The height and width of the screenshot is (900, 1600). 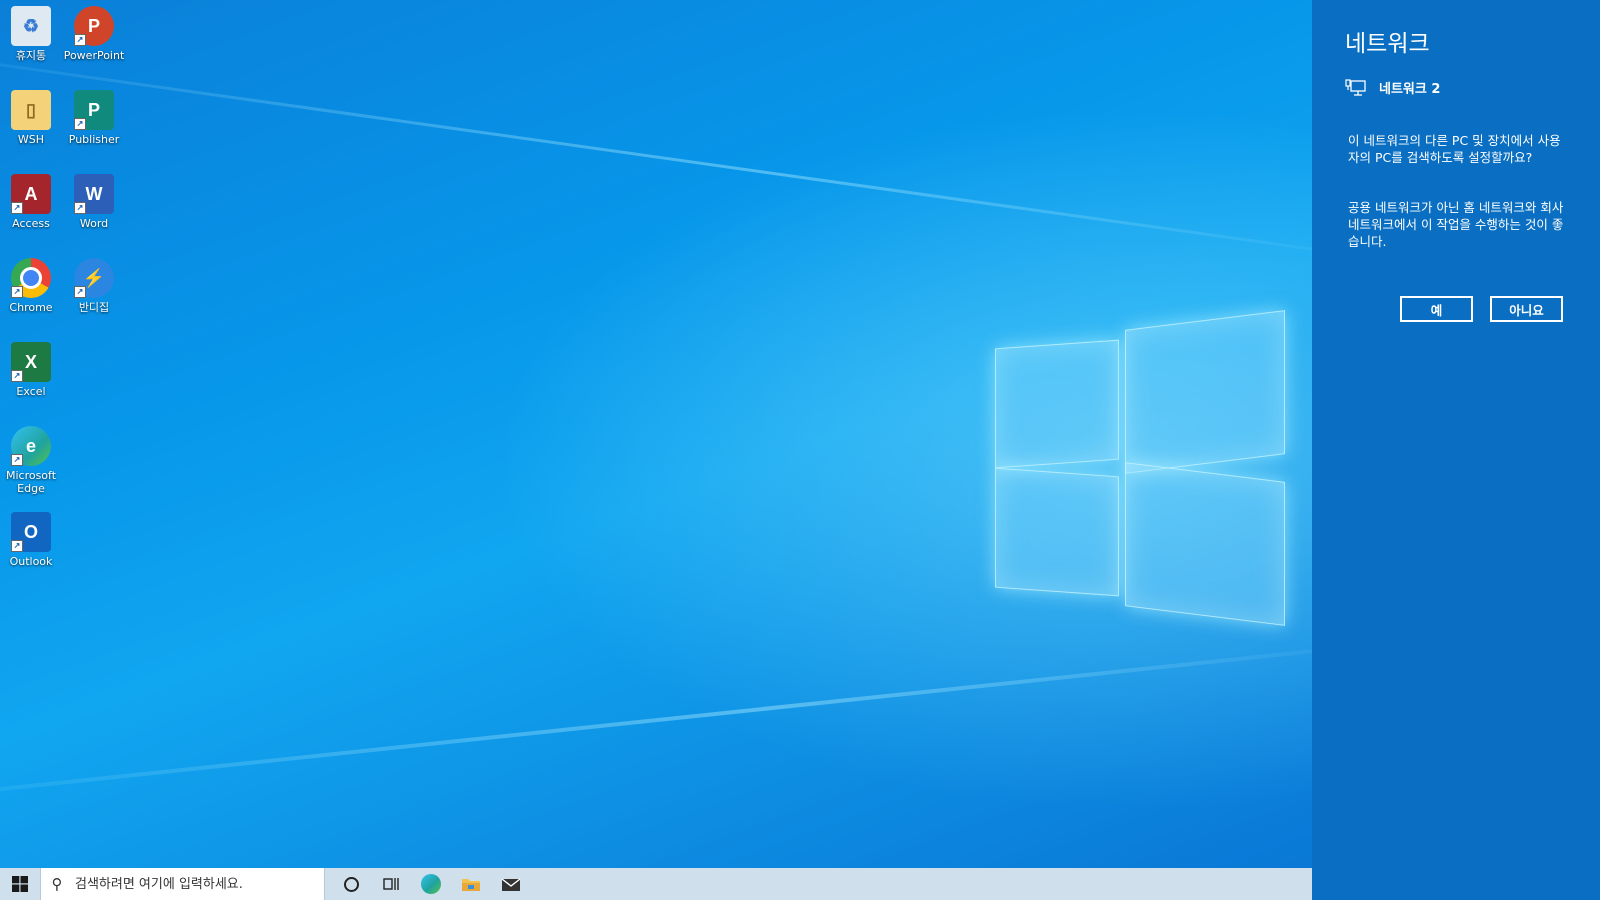 I want to click on desktop-icon-outlook: O ↗ Outlook, so click(x=31, y=540).